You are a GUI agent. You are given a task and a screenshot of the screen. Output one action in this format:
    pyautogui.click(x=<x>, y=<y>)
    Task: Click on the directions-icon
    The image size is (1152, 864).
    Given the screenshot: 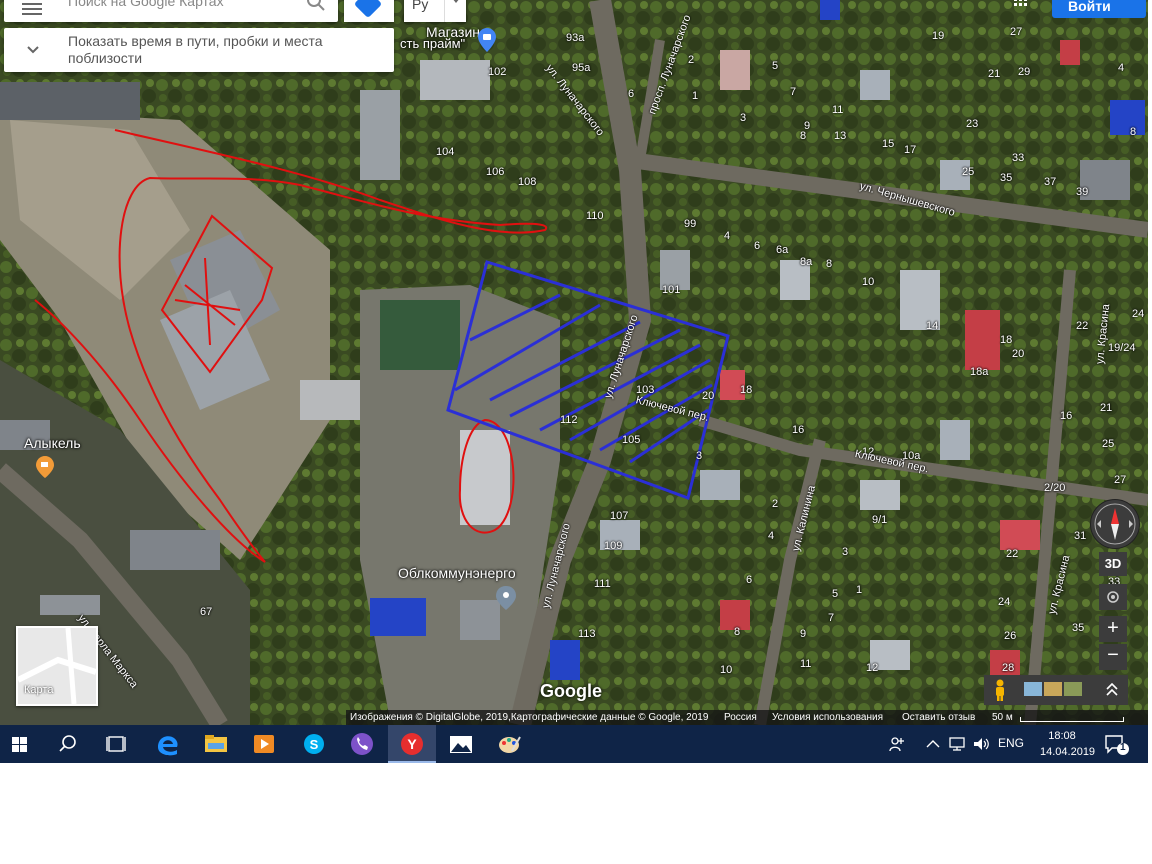 What is the action you would take?
    pyautogui.click(x=368, y=9)
    